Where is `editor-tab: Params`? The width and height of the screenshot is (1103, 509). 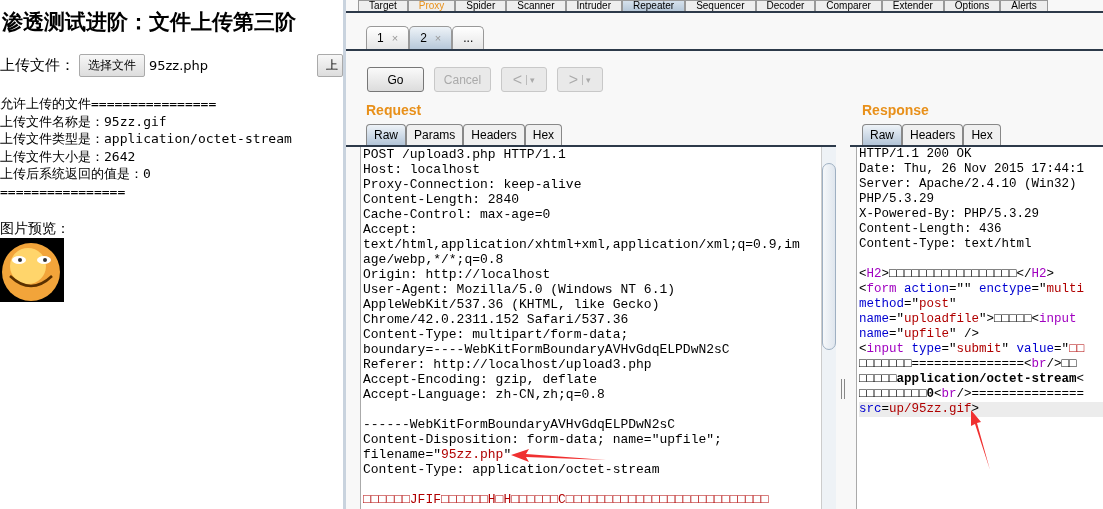
editor-tab: Params is located at coordinates (435, 134).